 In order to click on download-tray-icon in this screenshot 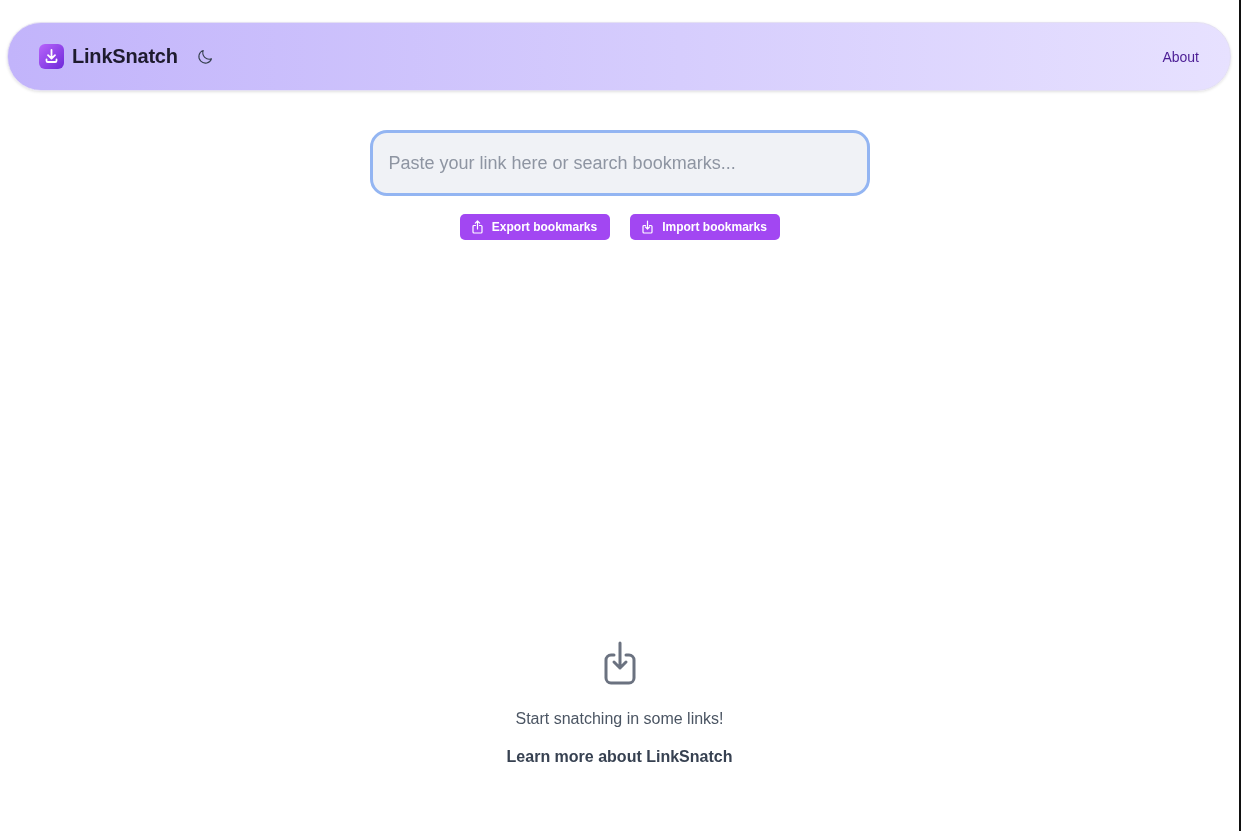, I will do `click(619, 663)`.